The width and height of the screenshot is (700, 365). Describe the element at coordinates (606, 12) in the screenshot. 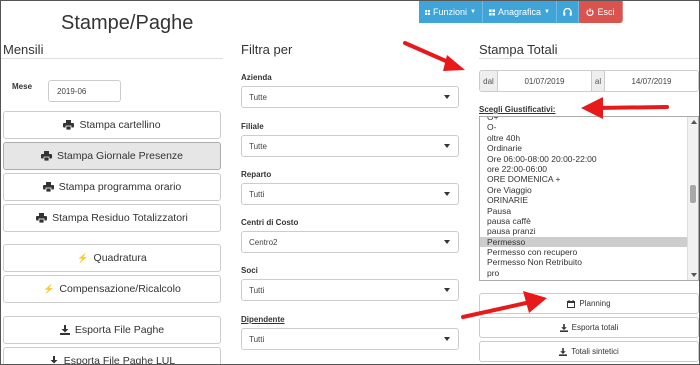

I see `esci-label: Esci` at that location.